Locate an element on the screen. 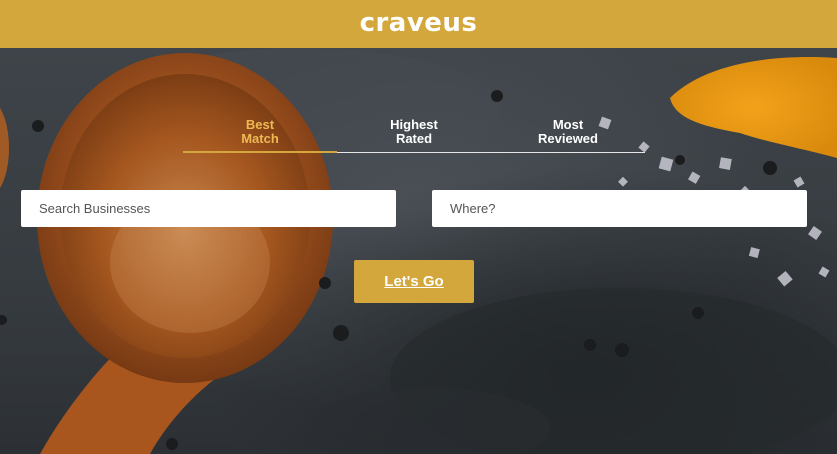  sort-tabs: Best Match Highest Rated Most Reviewed is located at coordinates (414, 135).